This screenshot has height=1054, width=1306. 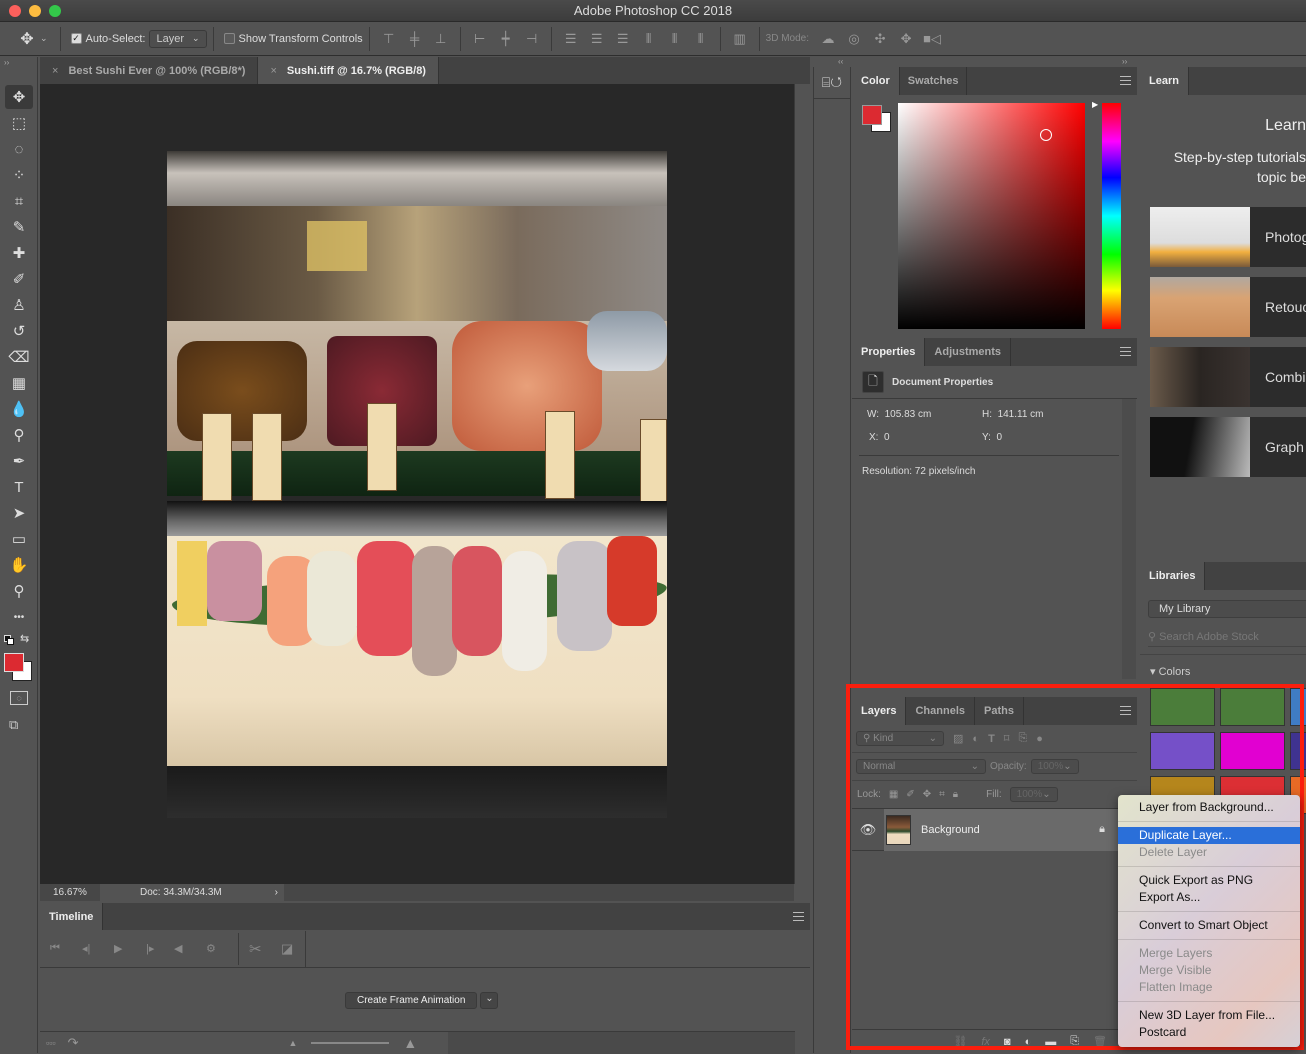 What do you see at coordinates (19, 409) in the screenshot?
I see `blur-tool: 💧` at bounding box center [19, 409].